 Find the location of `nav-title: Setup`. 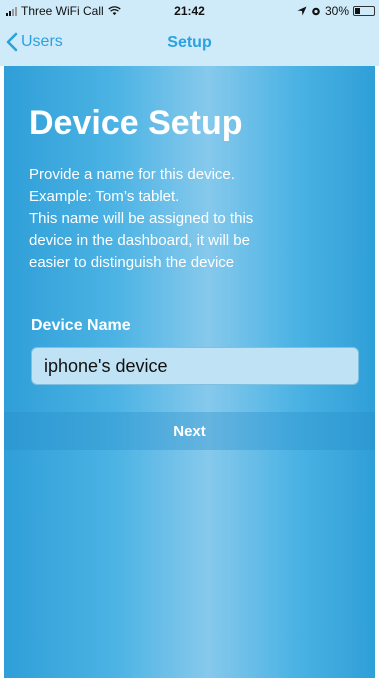

nav-title: Setup is located at coordinates (189, 42).